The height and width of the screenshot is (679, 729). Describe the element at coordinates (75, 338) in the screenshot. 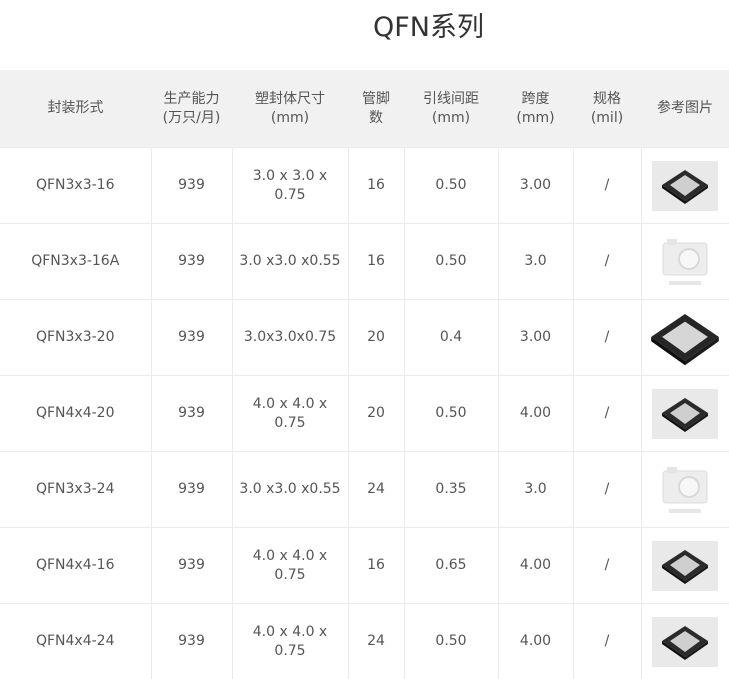

I see `cell-package: QFN3x3-20` at that location.